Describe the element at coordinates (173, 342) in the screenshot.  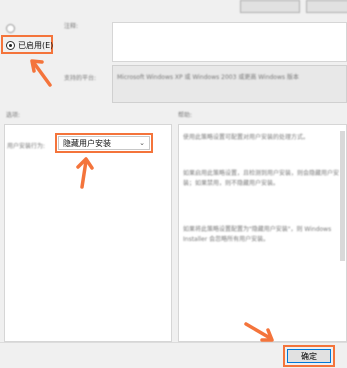
I see `footer-divider` at that location.